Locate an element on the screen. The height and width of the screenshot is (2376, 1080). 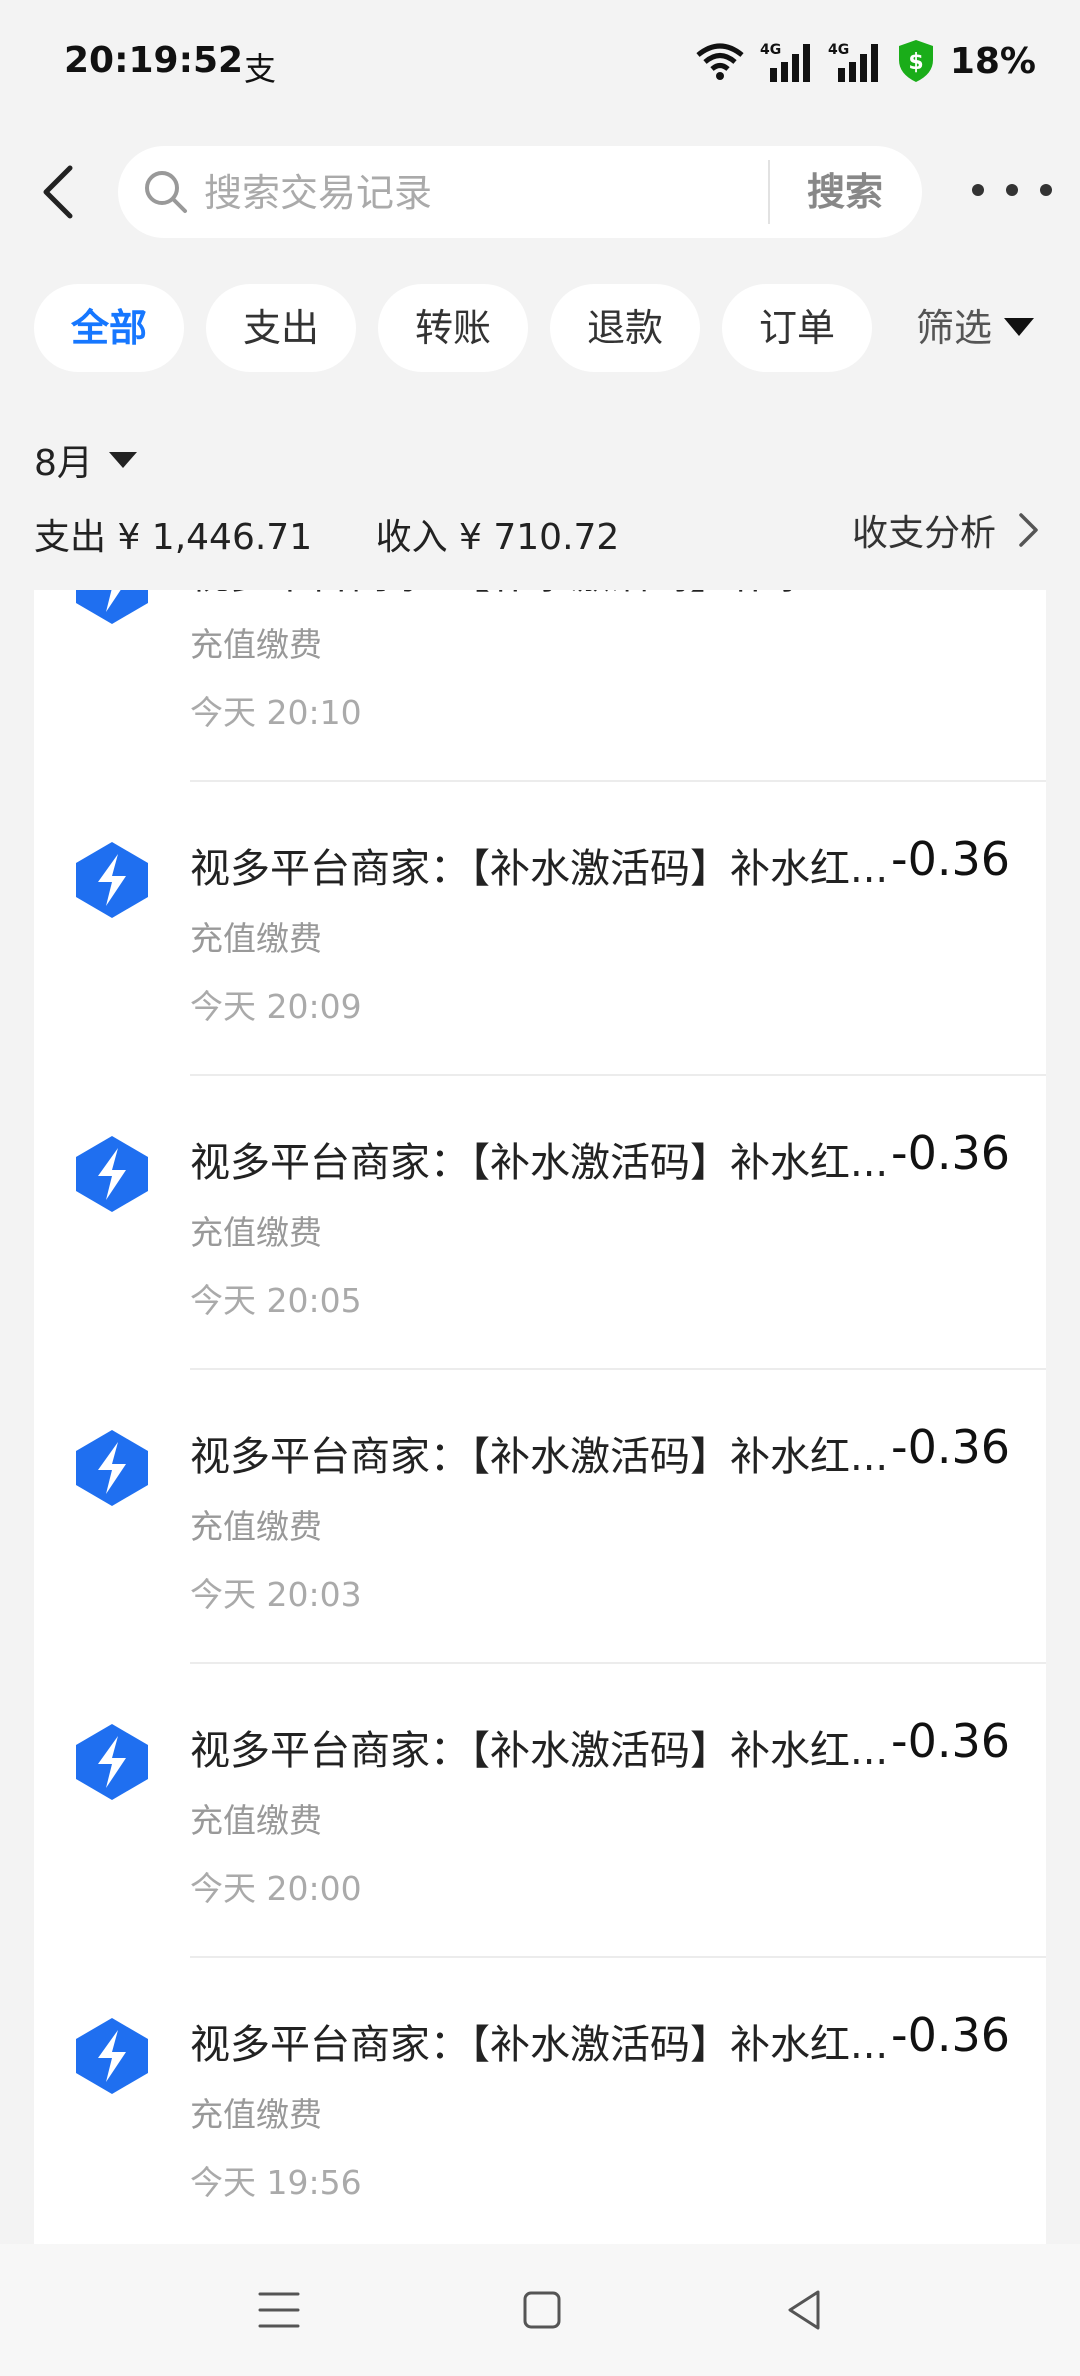
signal-4g-icon-2: 4G is located at coordinates (853, 62).